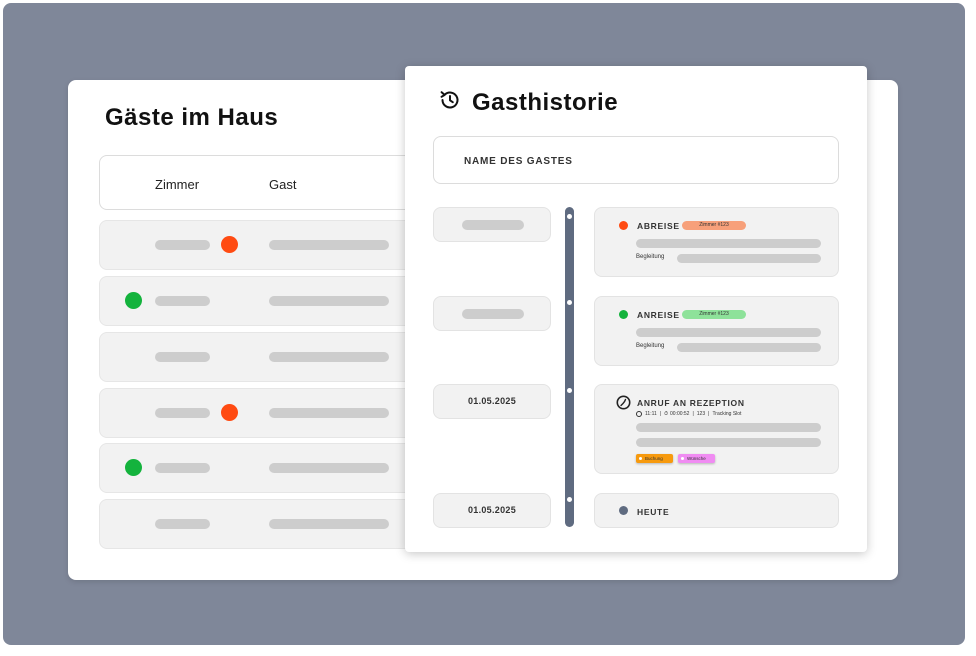 This screenshot has width=976, height=656. I want to click on event-title: ABREISE, so click(658, 226).